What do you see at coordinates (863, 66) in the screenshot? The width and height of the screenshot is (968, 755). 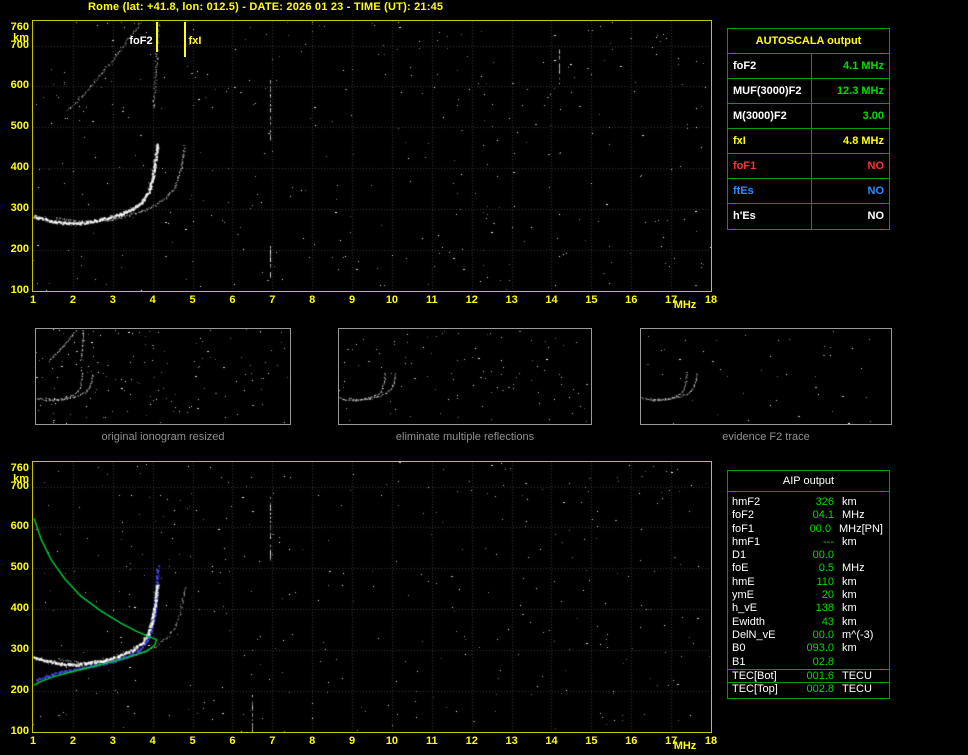 I see `param-value: 4.1 MHz` at bounding box center [863, 66].